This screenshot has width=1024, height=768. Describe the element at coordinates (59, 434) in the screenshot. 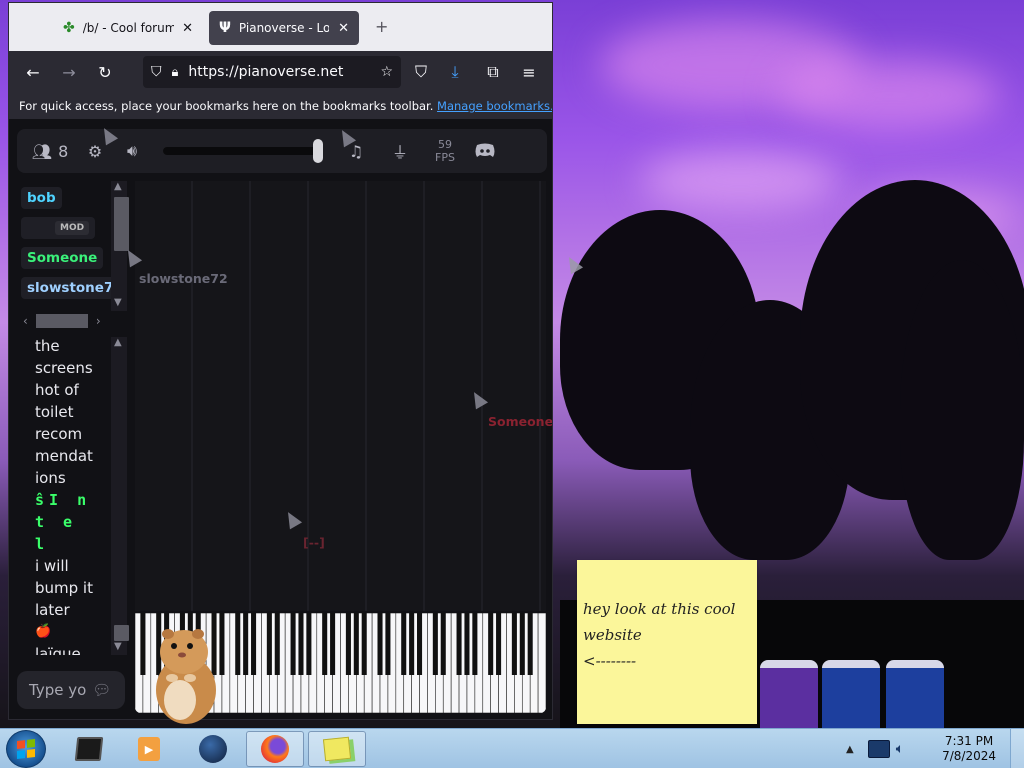

I see `chat-line: recom` at that location.